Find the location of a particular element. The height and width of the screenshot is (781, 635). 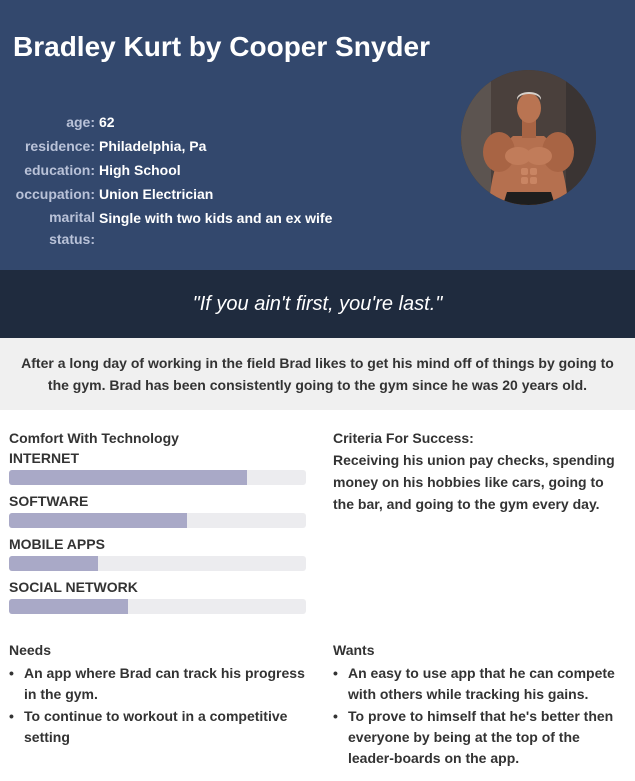

skill-label-software: SOFTWARE is located at coordinates (49, 501).